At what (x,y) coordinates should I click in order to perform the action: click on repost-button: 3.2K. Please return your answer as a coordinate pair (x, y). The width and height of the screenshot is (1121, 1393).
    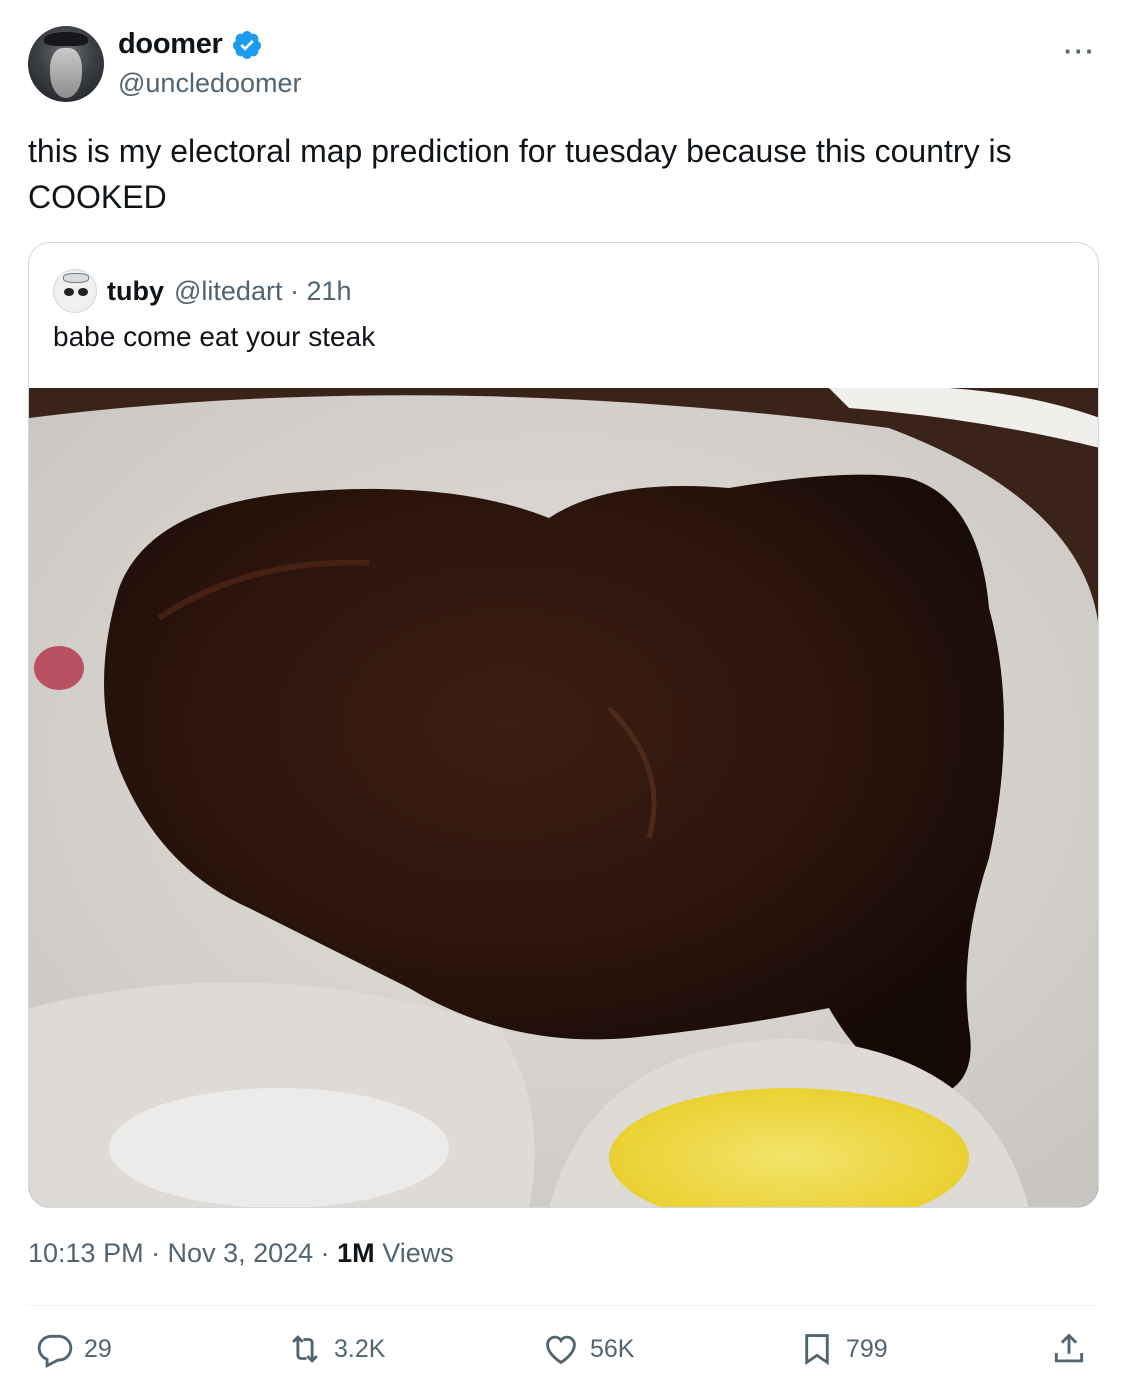
    Looking at the image, I should click on (335, 1349).